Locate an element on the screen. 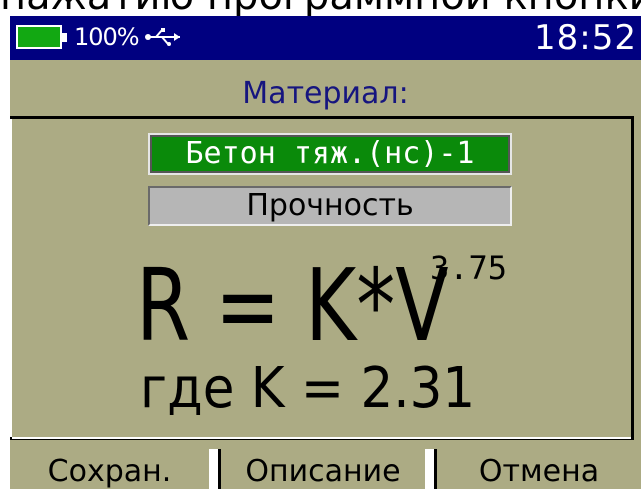  material-selector: Бетон тяж.(нс)-1 is located at coordinates (330, 154).